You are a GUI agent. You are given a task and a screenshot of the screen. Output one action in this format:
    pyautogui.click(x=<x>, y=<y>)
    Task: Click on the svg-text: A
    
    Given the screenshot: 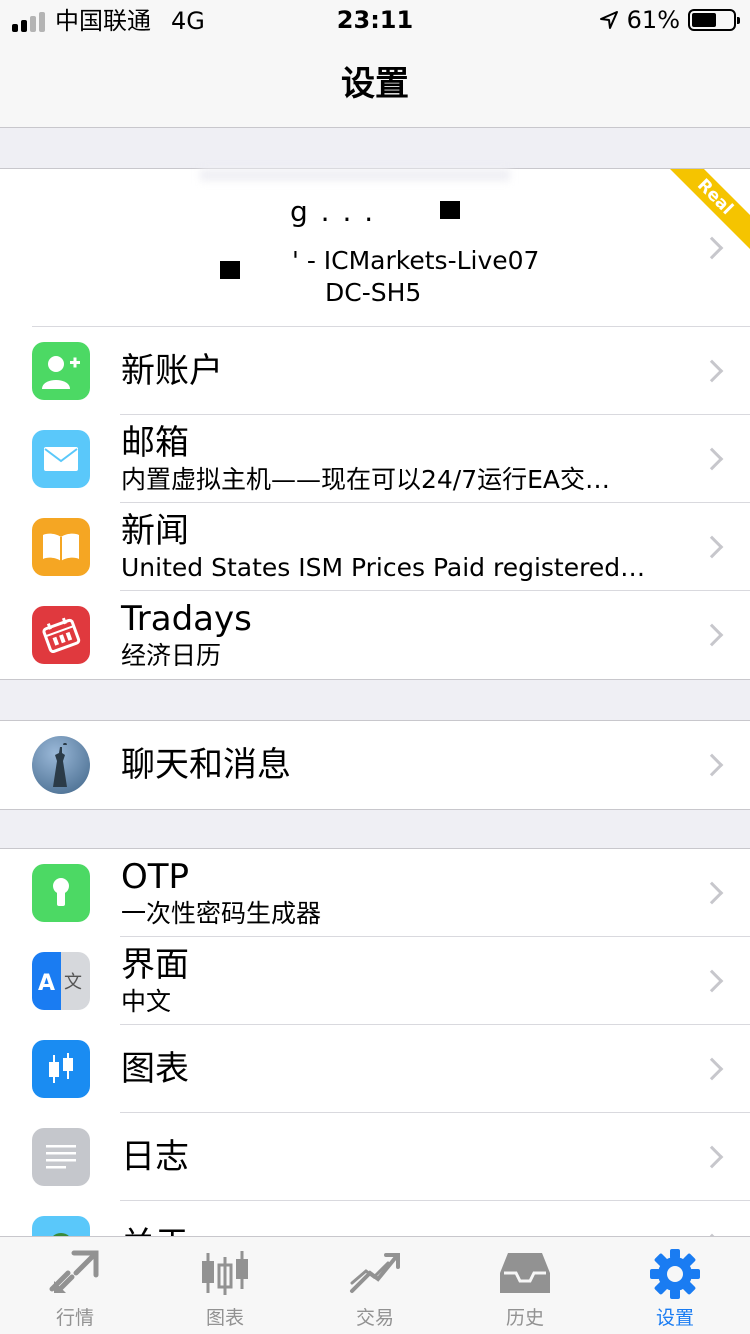 What is the action you would take?
    pyautogui.click(x=46, y=983)
    